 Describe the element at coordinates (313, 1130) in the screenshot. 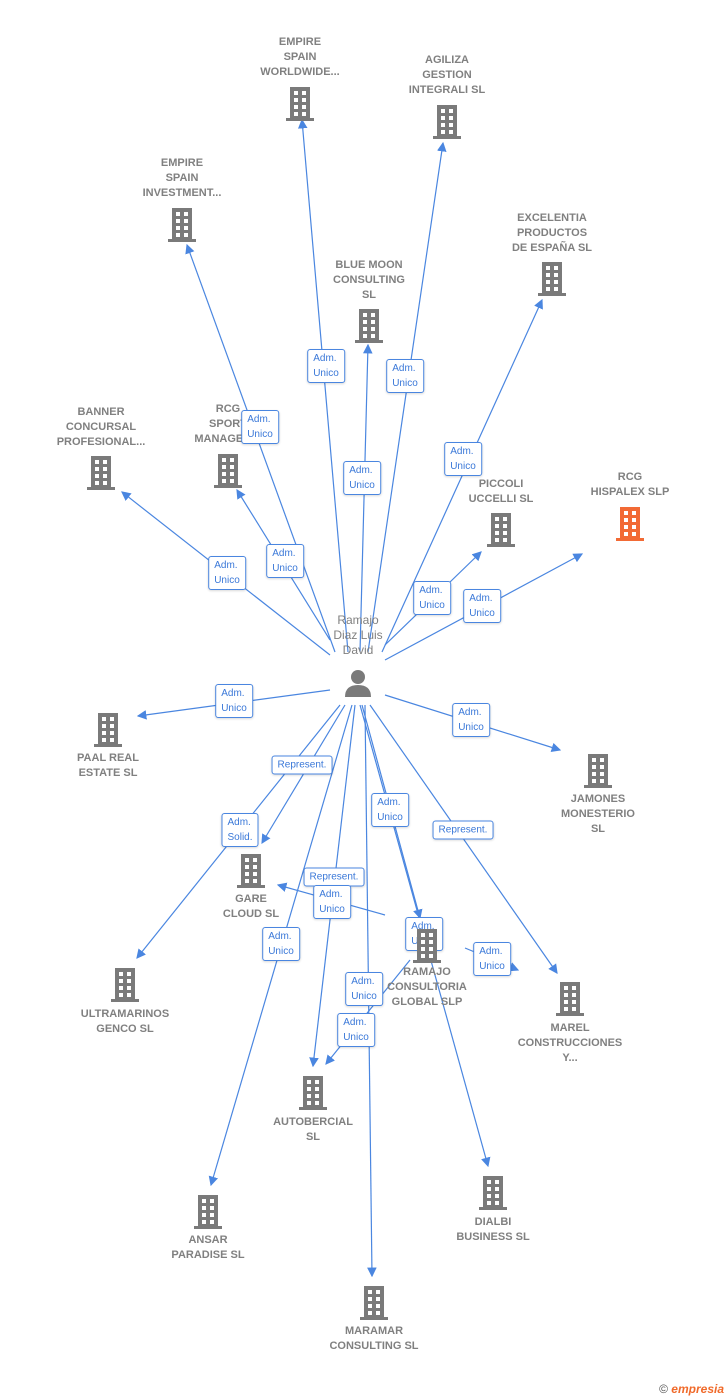

I see `company-name: AUTOBERCIAL SL` at that location.